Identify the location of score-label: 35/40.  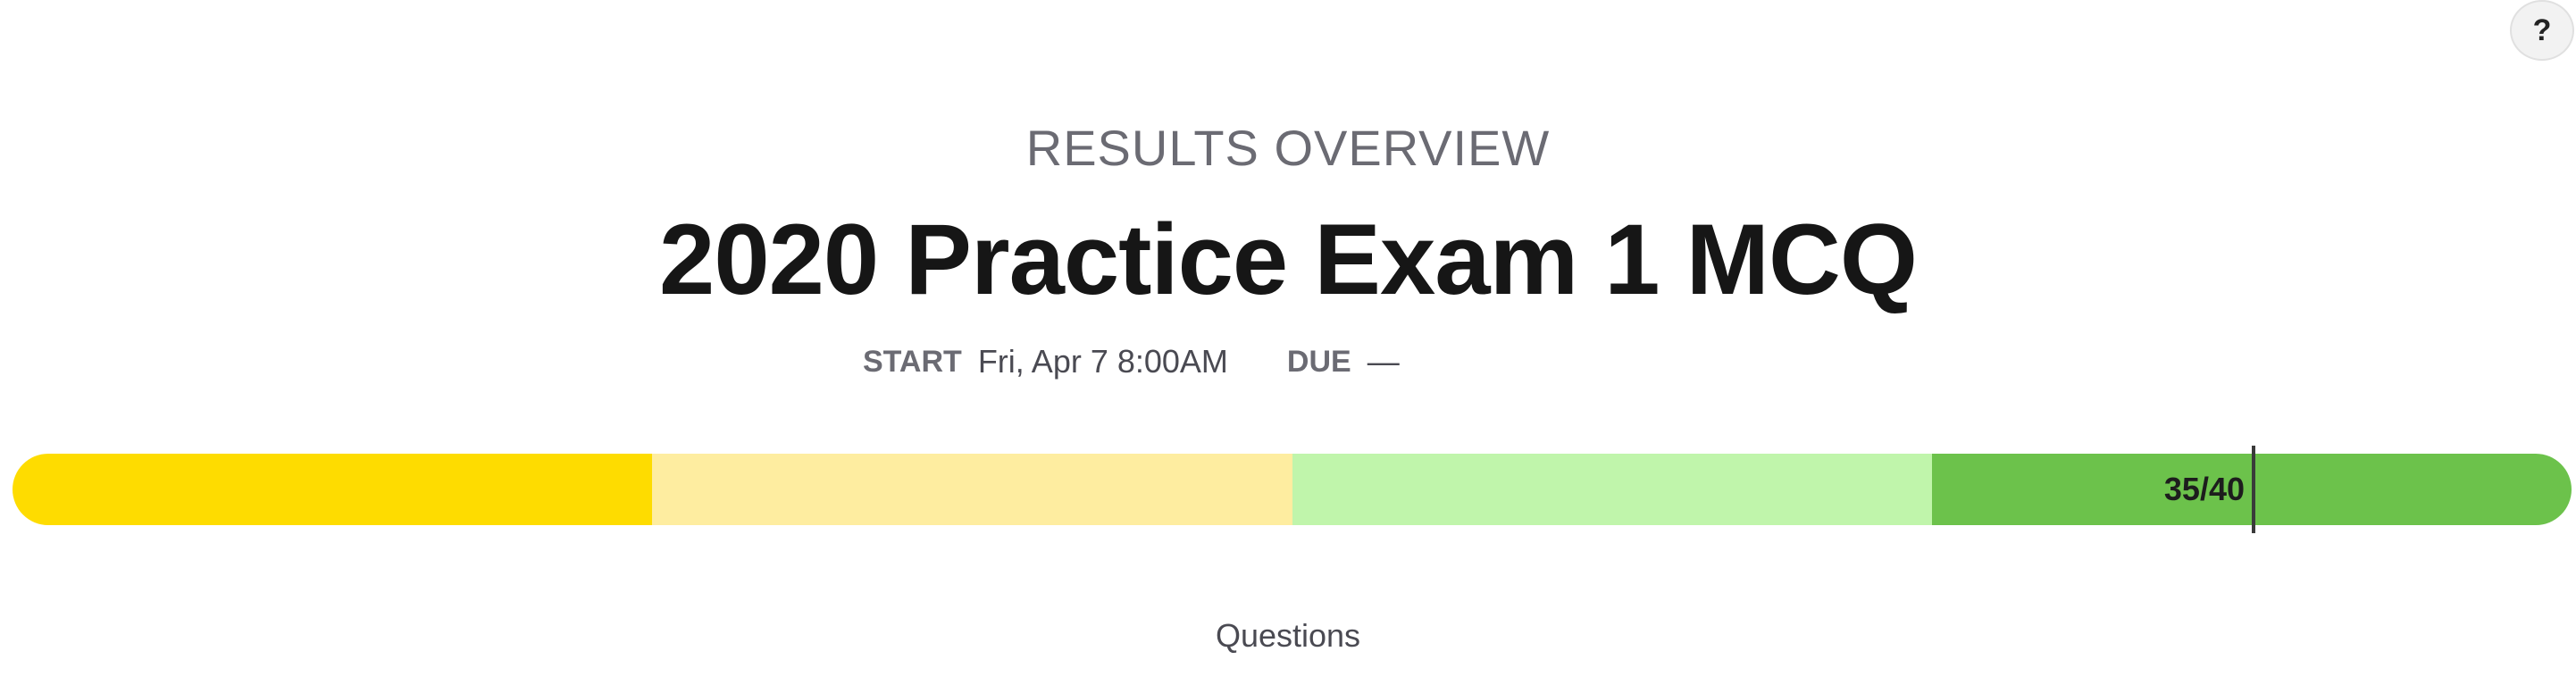
(2204, 489).